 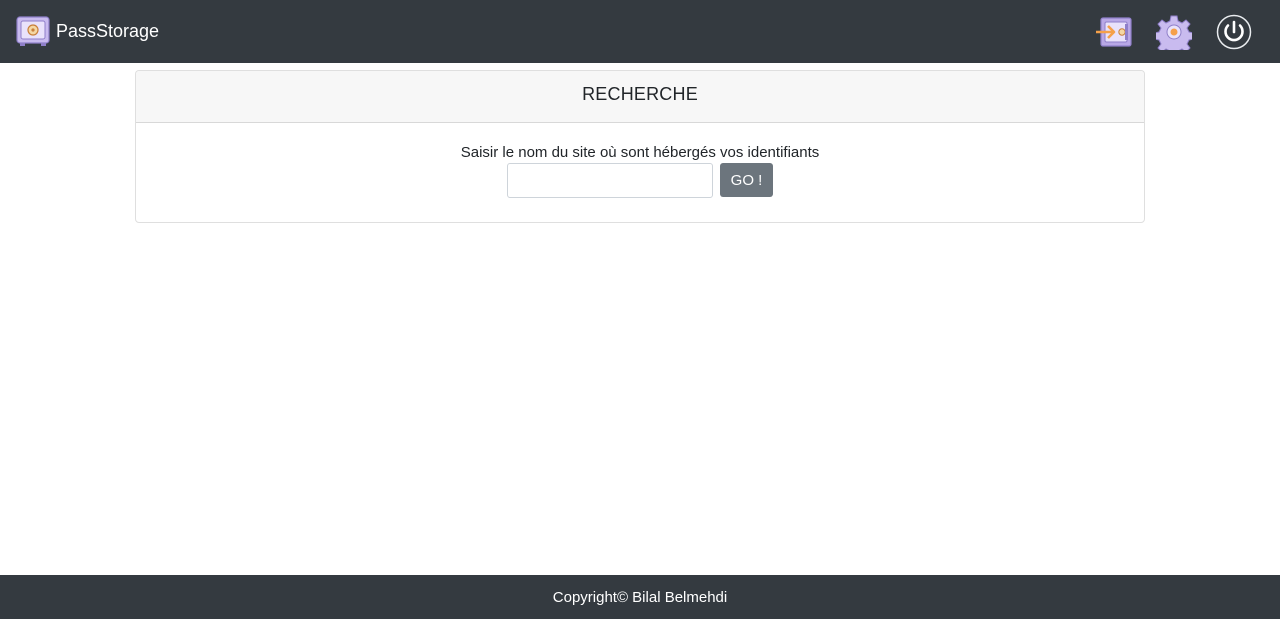 I want to click on gear-icon, so click(x=1174, y=32).